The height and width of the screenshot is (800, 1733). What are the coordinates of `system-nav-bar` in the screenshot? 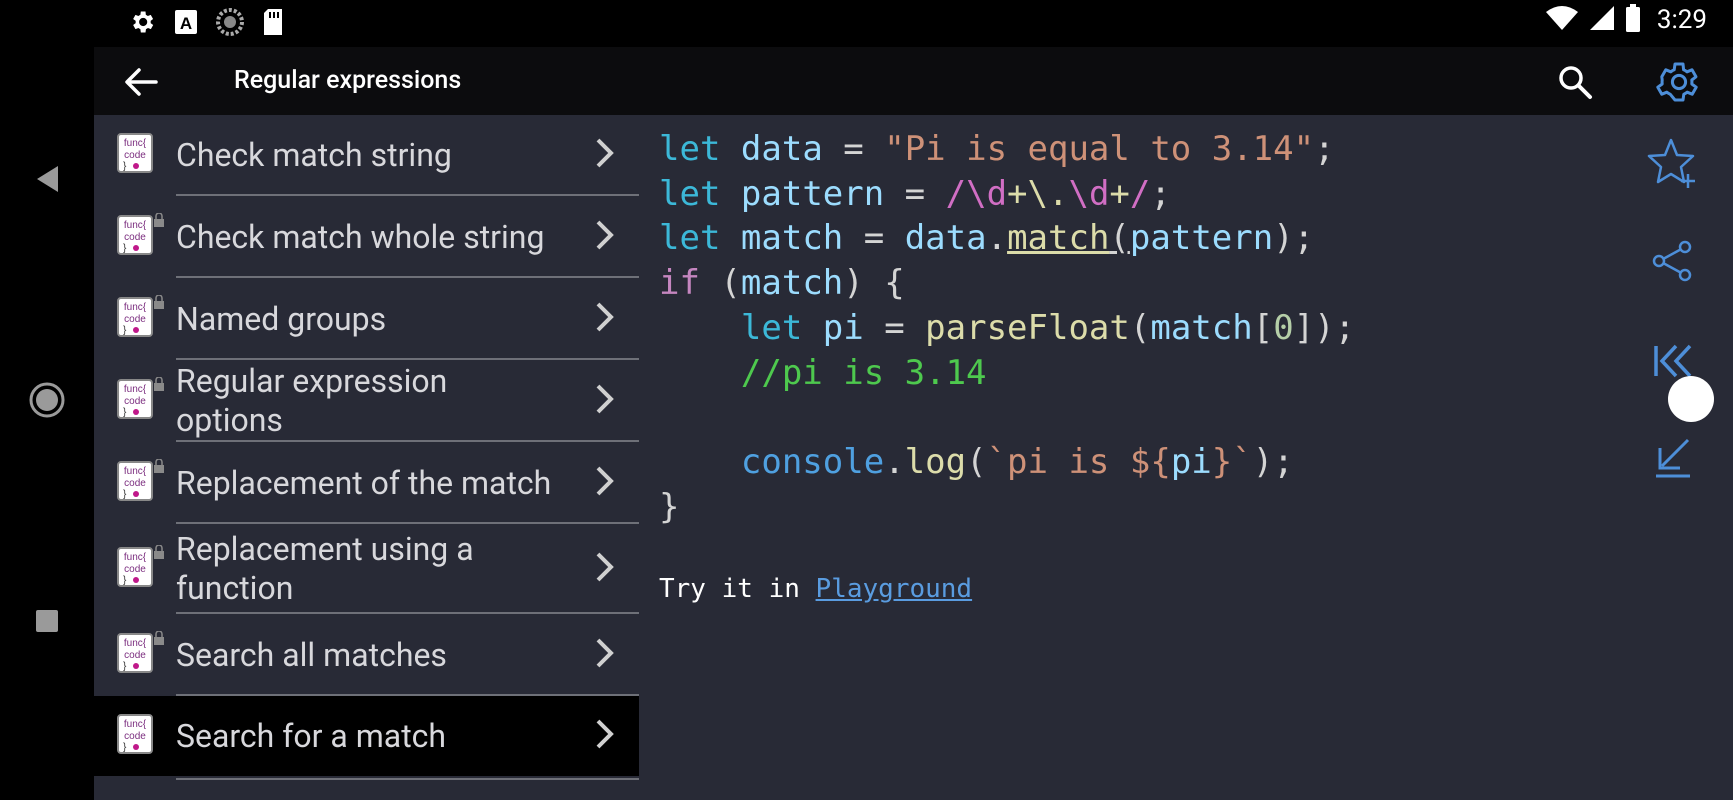 It's located at (47, 400).